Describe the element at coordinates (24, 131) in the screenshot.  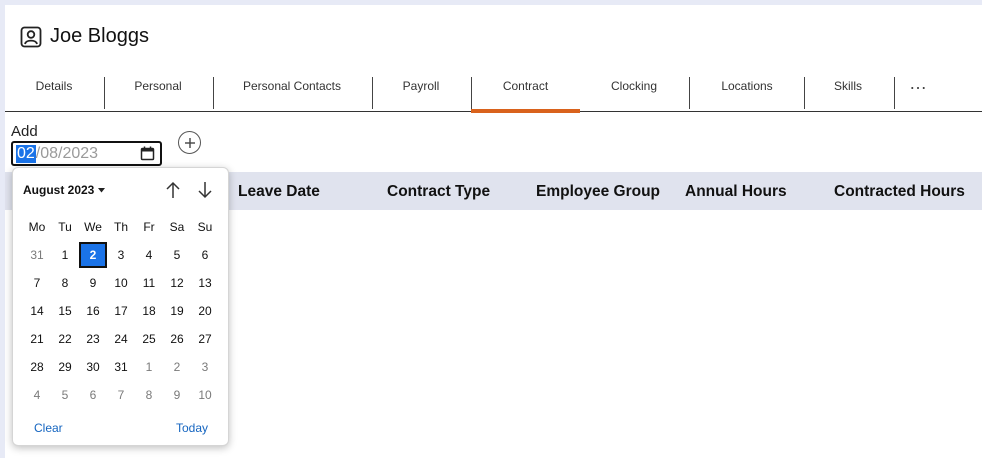
I see `add-label: Add` at that location.